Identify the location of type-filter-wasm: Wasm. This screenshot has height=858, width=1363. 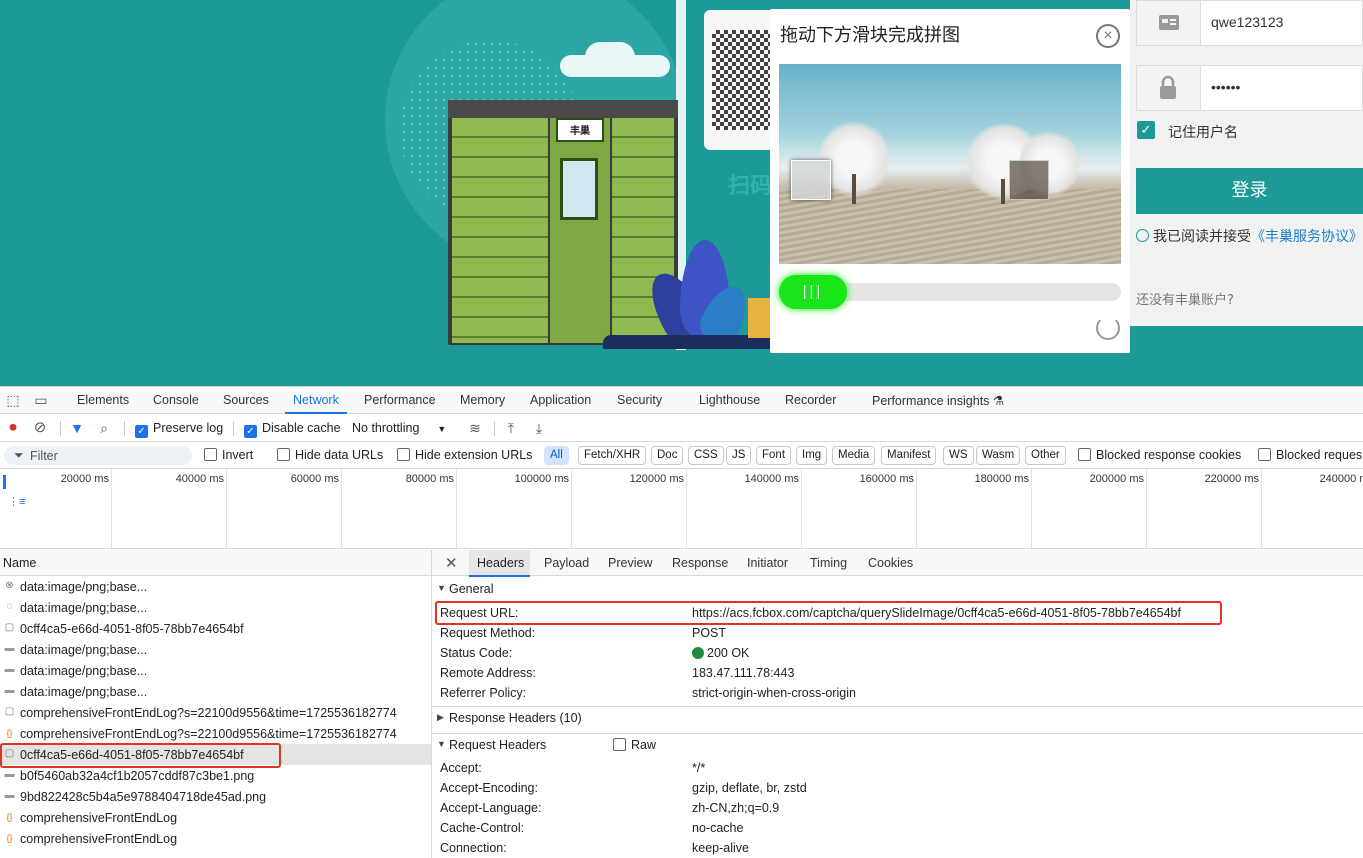
(998, 455).